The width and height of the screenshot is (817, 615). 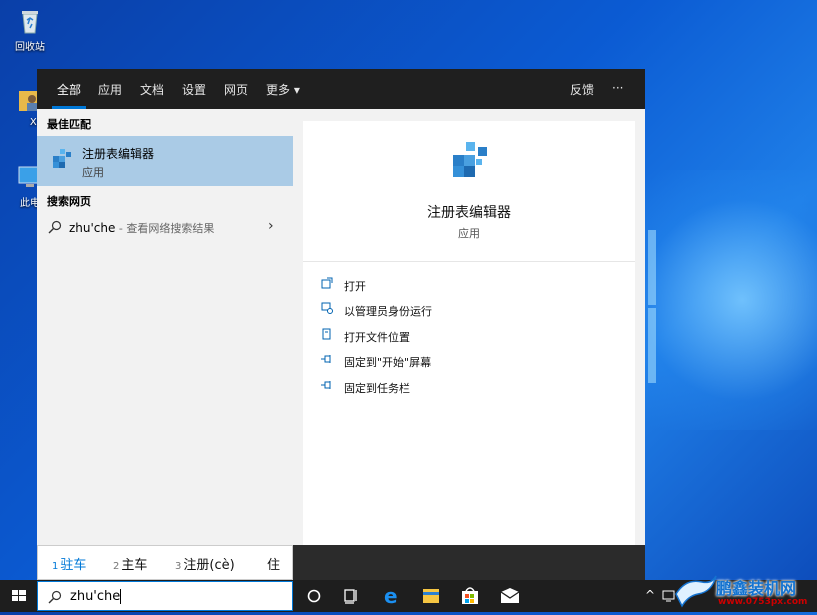 I want to click on start-button, so click(x=18, y=596).